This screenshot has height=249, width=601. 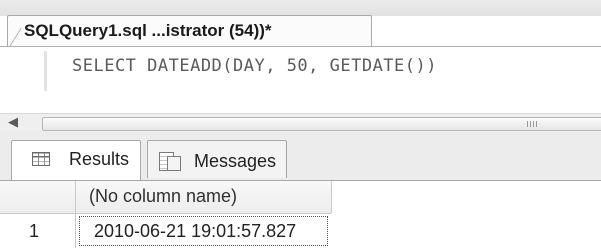 I want to click on document-tab-title: SQLQuery1.sql ...istrator (54))*, so click(x=148, y=30).